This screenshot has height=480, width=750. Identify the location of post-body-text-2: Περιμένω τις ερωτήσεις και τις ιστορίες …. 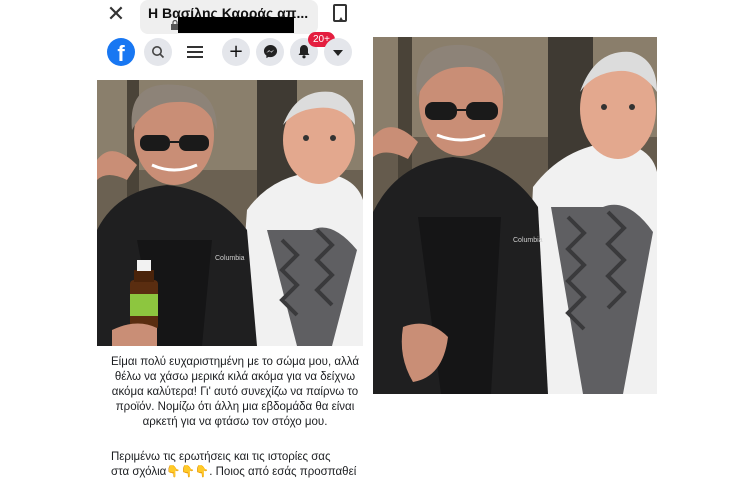
(235, 465).